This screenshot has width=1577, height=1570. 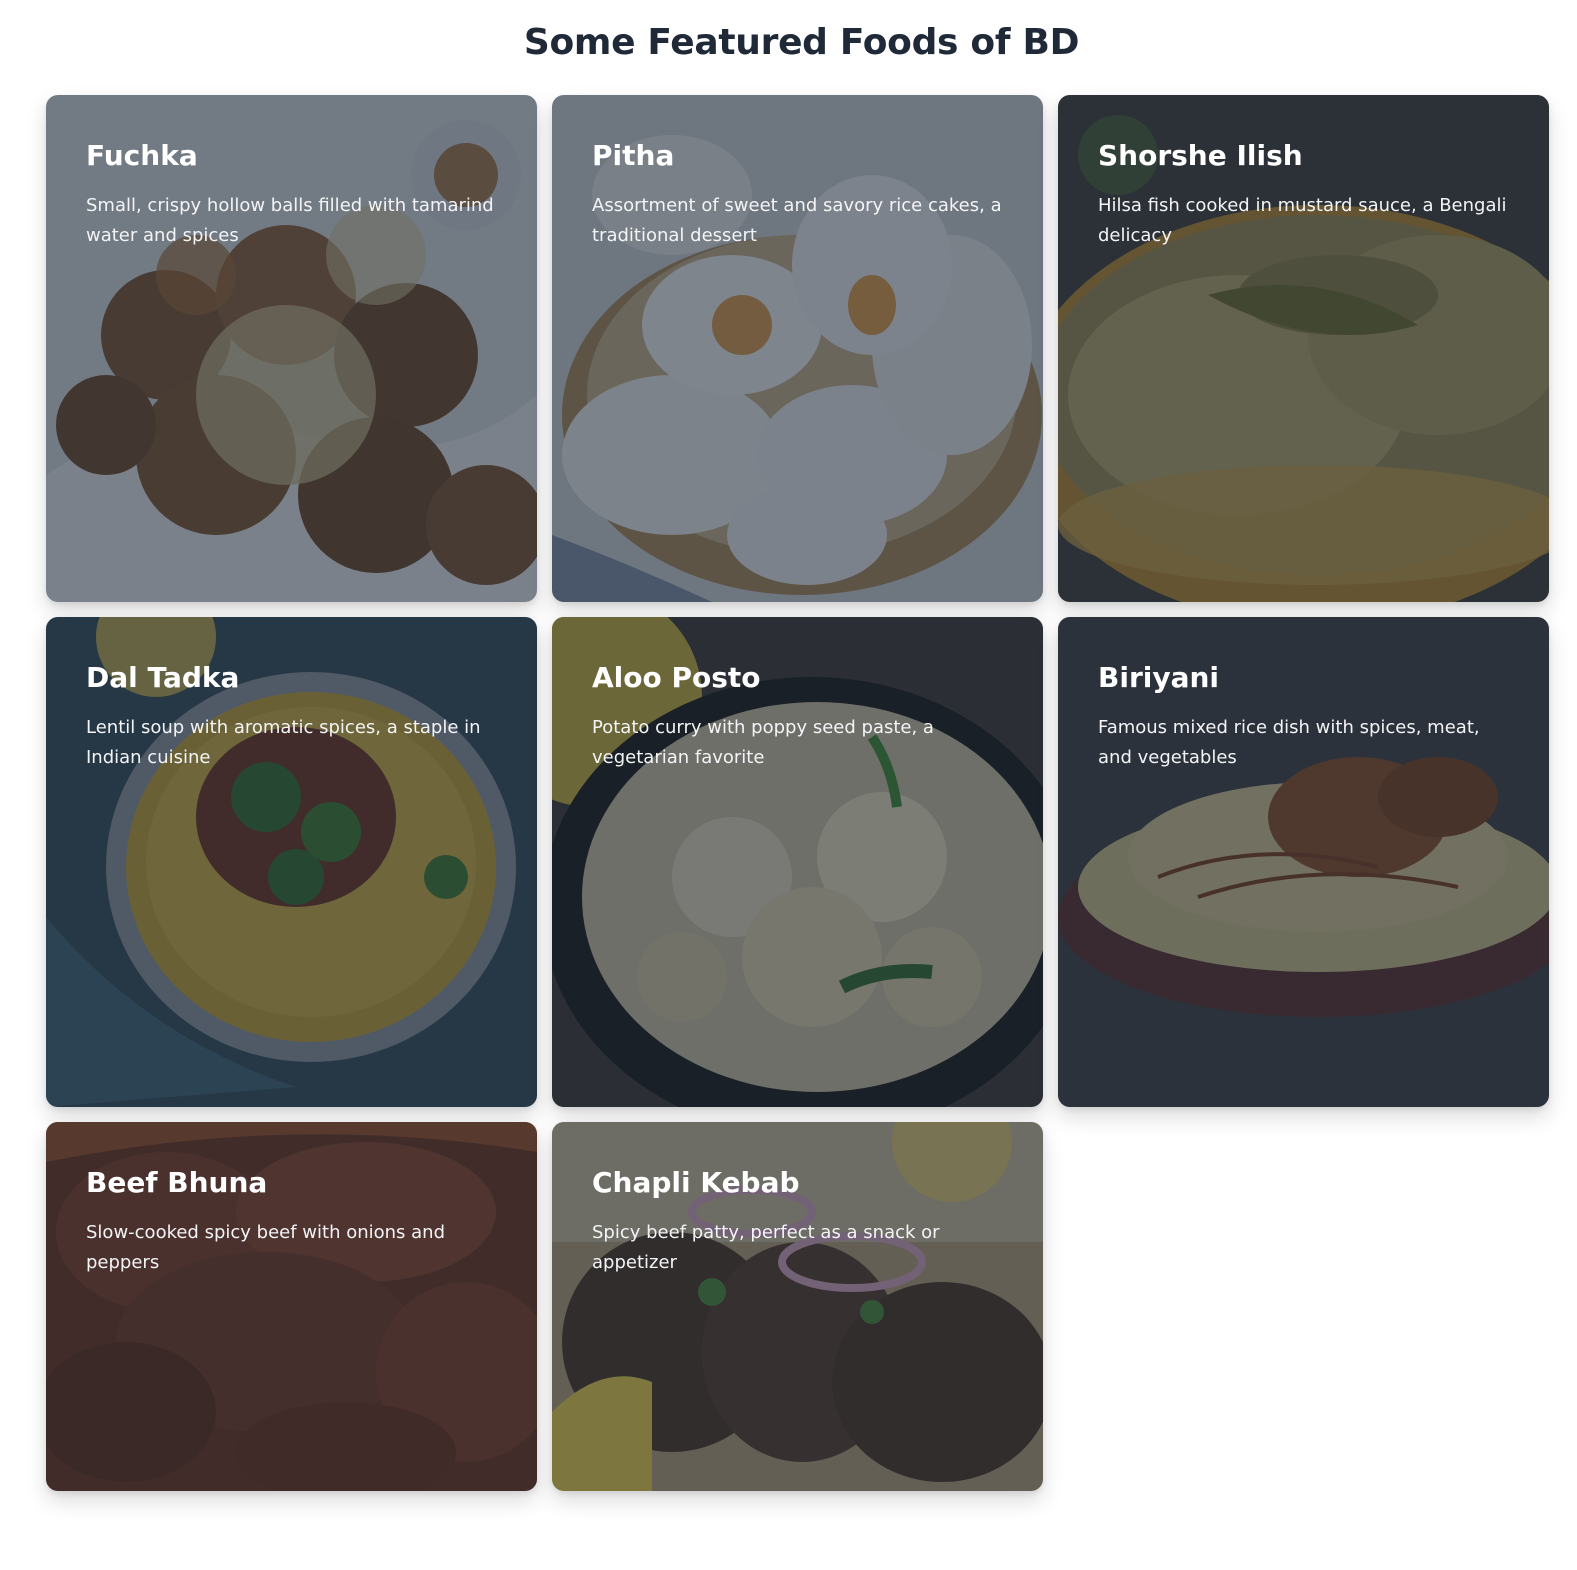 I want to click on food-name: Beef Bhuna, so click(x=177, y=1182).